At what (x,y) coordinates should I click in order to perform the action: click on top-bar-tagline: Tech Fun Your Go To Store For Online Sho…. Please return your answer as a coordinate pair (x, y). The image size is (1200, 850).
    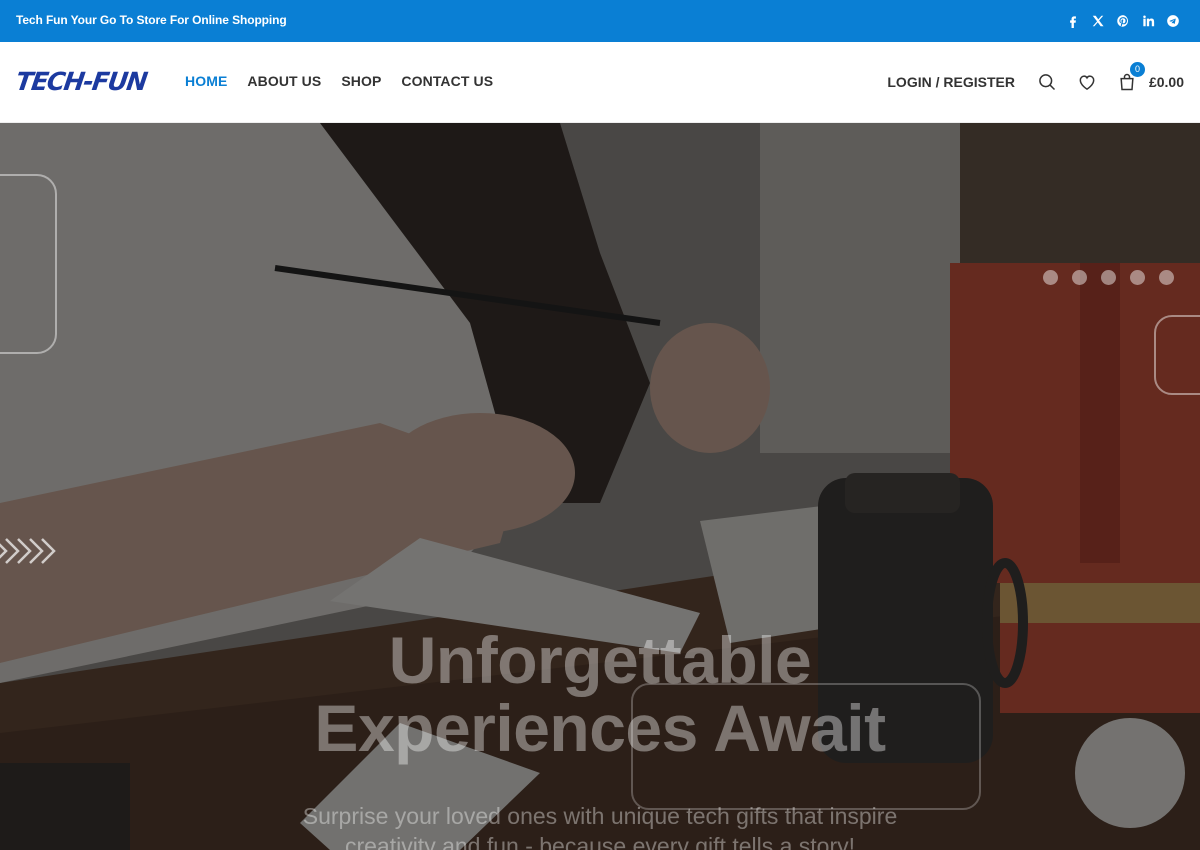
    Looking at the image, I should click on (151, 20).